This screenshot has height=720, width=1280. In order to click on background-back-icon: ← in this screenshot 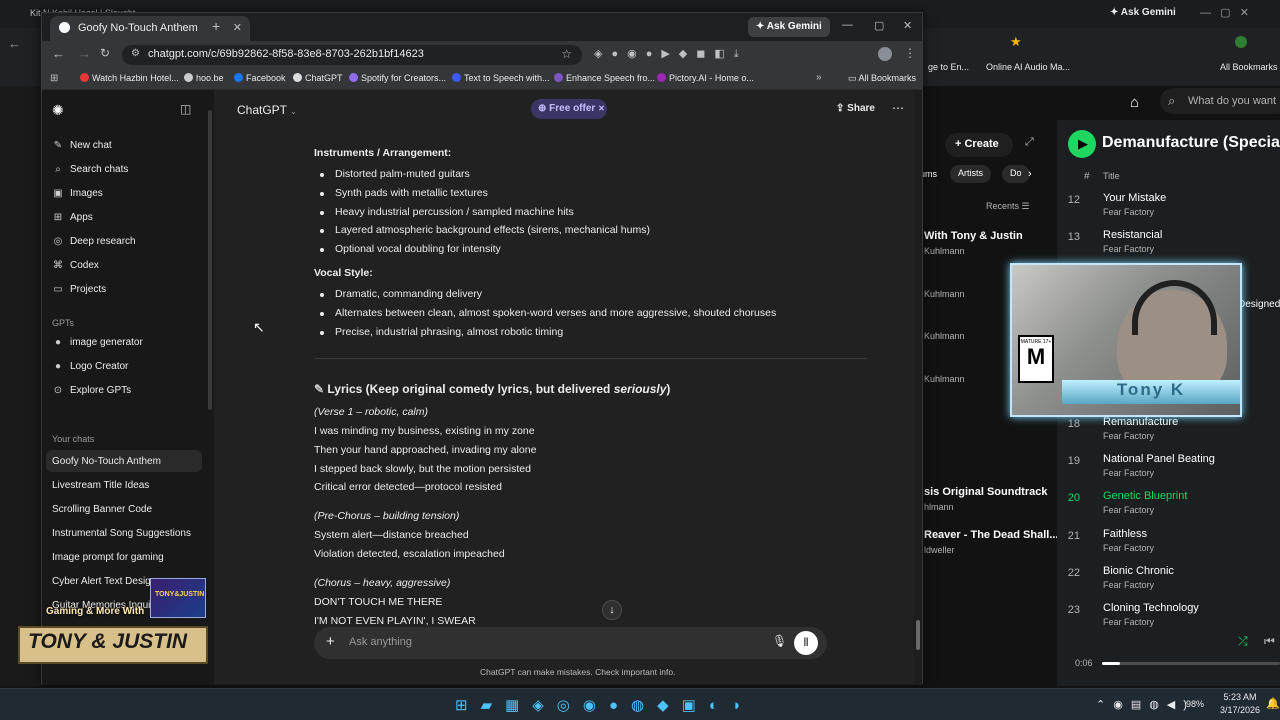, I will do `click(14, 43)`.